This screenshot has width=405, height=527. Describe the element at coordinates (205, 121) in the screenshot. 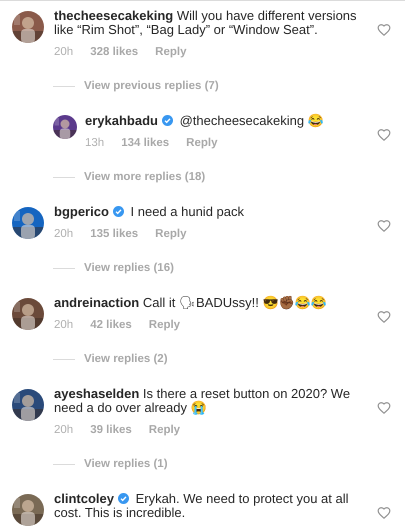

I see `comment-text: erykahbadu @thecheesecakeking 😂` at that location.